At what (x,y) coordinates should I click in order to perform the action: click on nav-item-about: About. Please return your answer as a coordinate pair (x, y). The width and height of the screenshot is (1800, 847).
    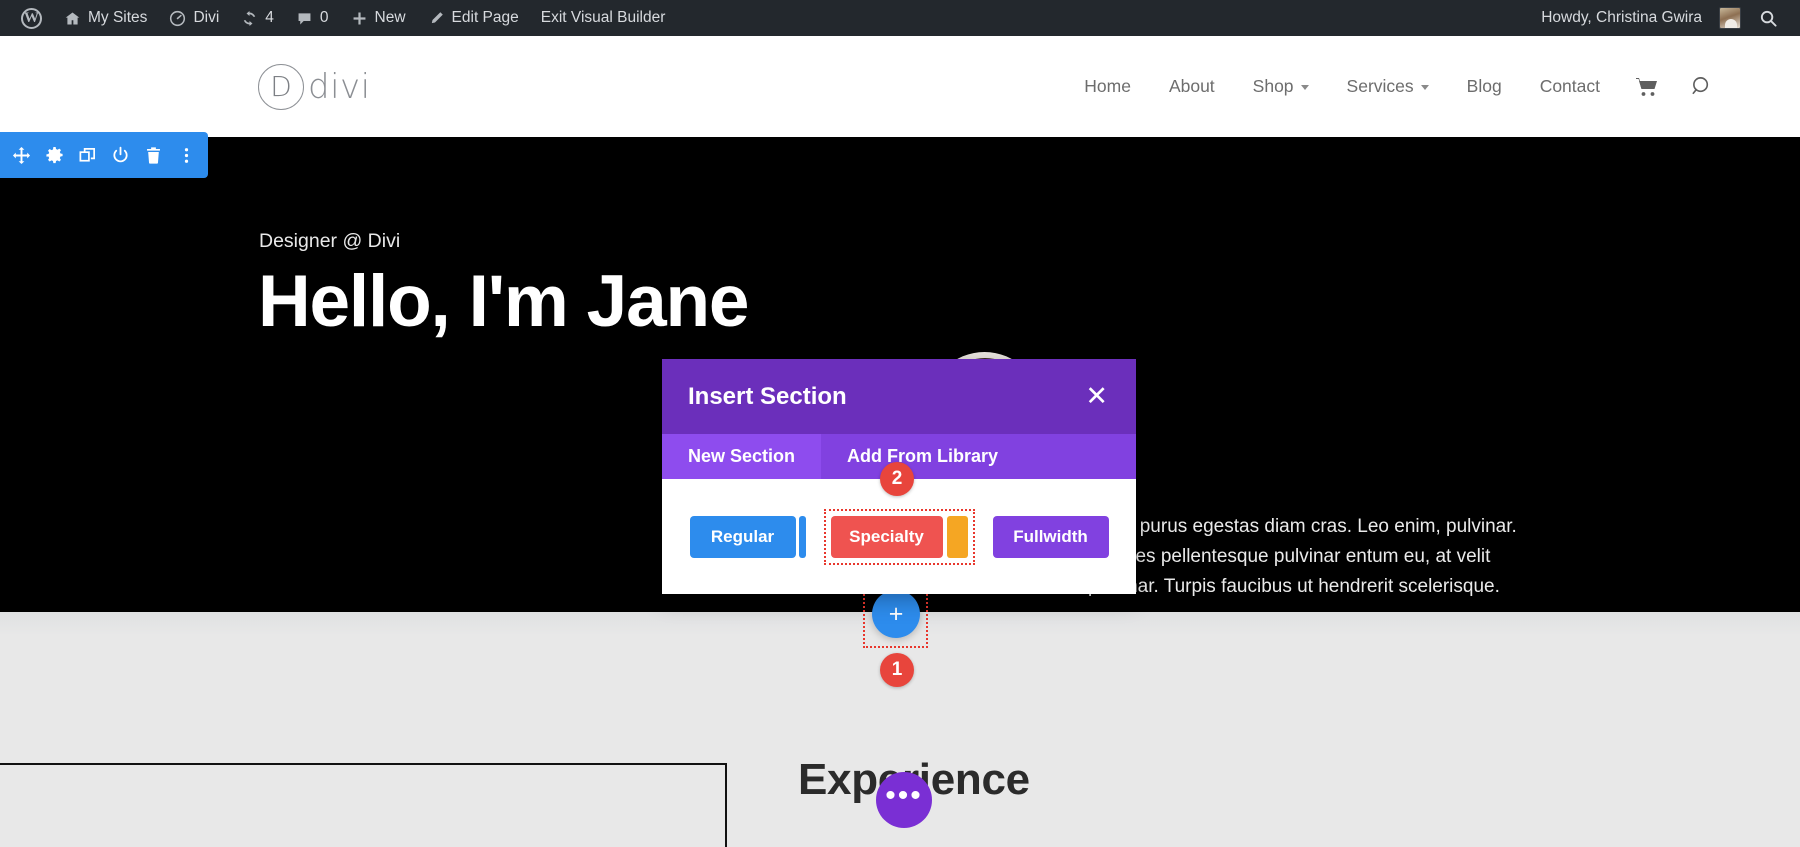
    Looking at the image, I should click on (1192, 86).